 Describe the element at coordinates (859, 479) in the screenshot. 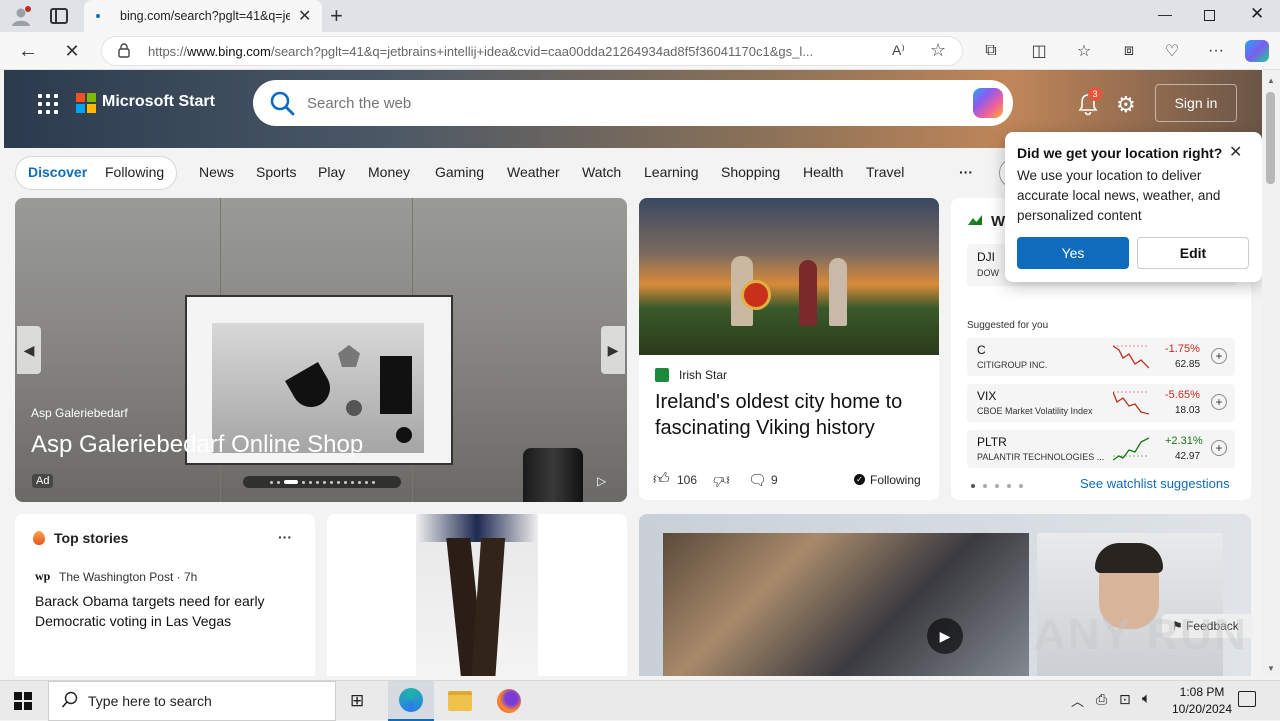

I see `check-icon: ✓` at that location.